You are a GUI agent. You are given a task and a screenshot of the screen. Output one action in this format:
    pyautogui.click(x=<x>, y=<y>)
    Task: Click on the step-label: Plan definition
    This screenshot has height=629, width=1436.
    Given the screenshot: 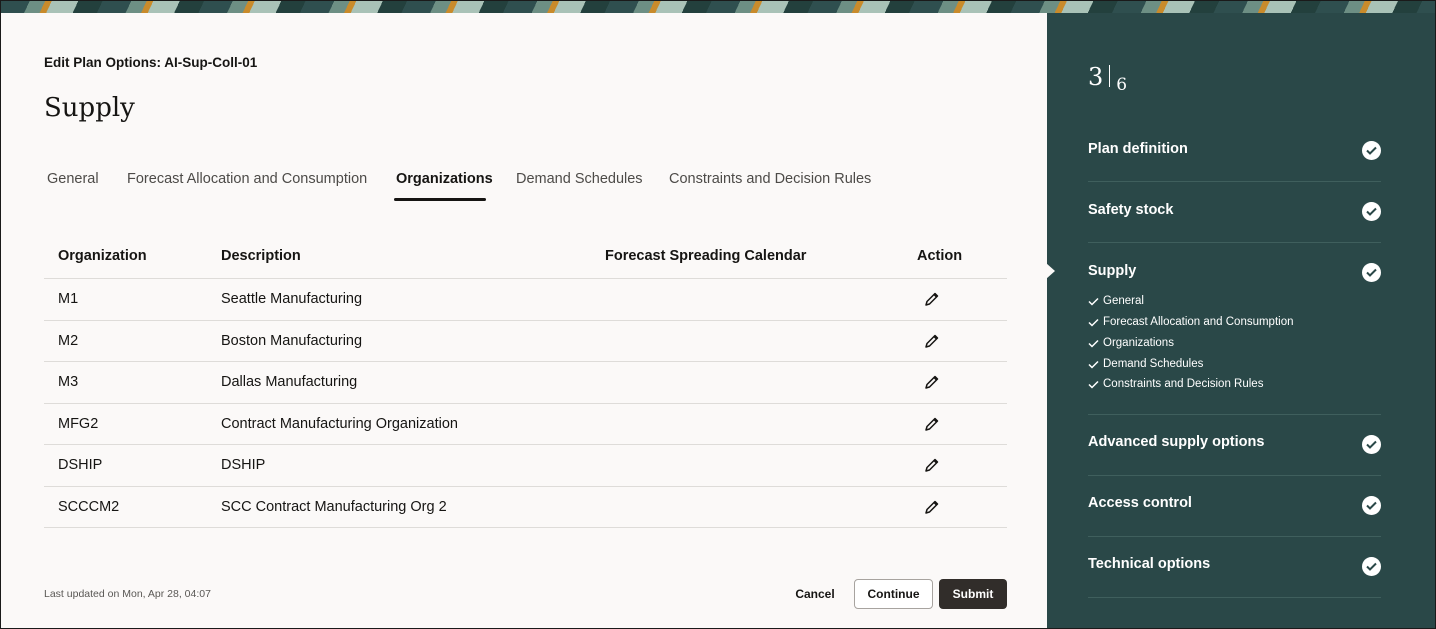 What is the action you would take?
    pyautogui.click(x=1138, y=149)
    